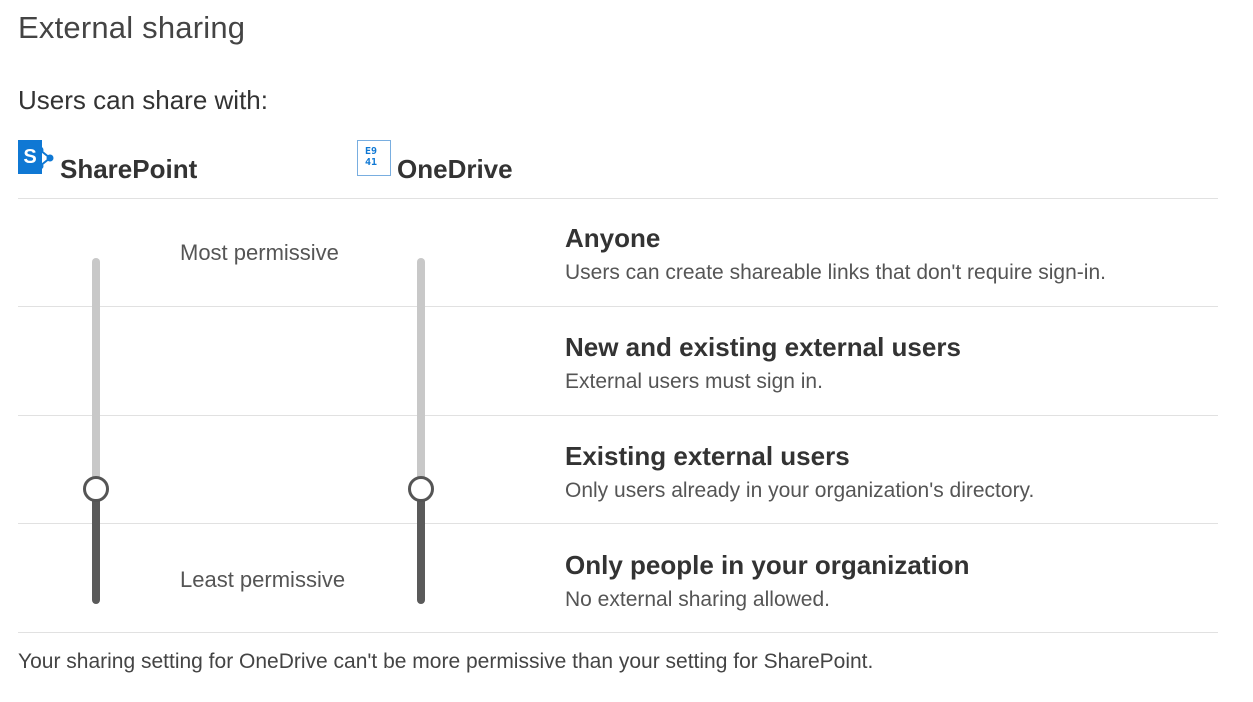 The width and height of the screenshot is (1253, 702). What do you see at coordinates (694, 381) in the screenshot?
I see `option-new-existing-desc: External users must sign in.` at bounding box center [694, 381].